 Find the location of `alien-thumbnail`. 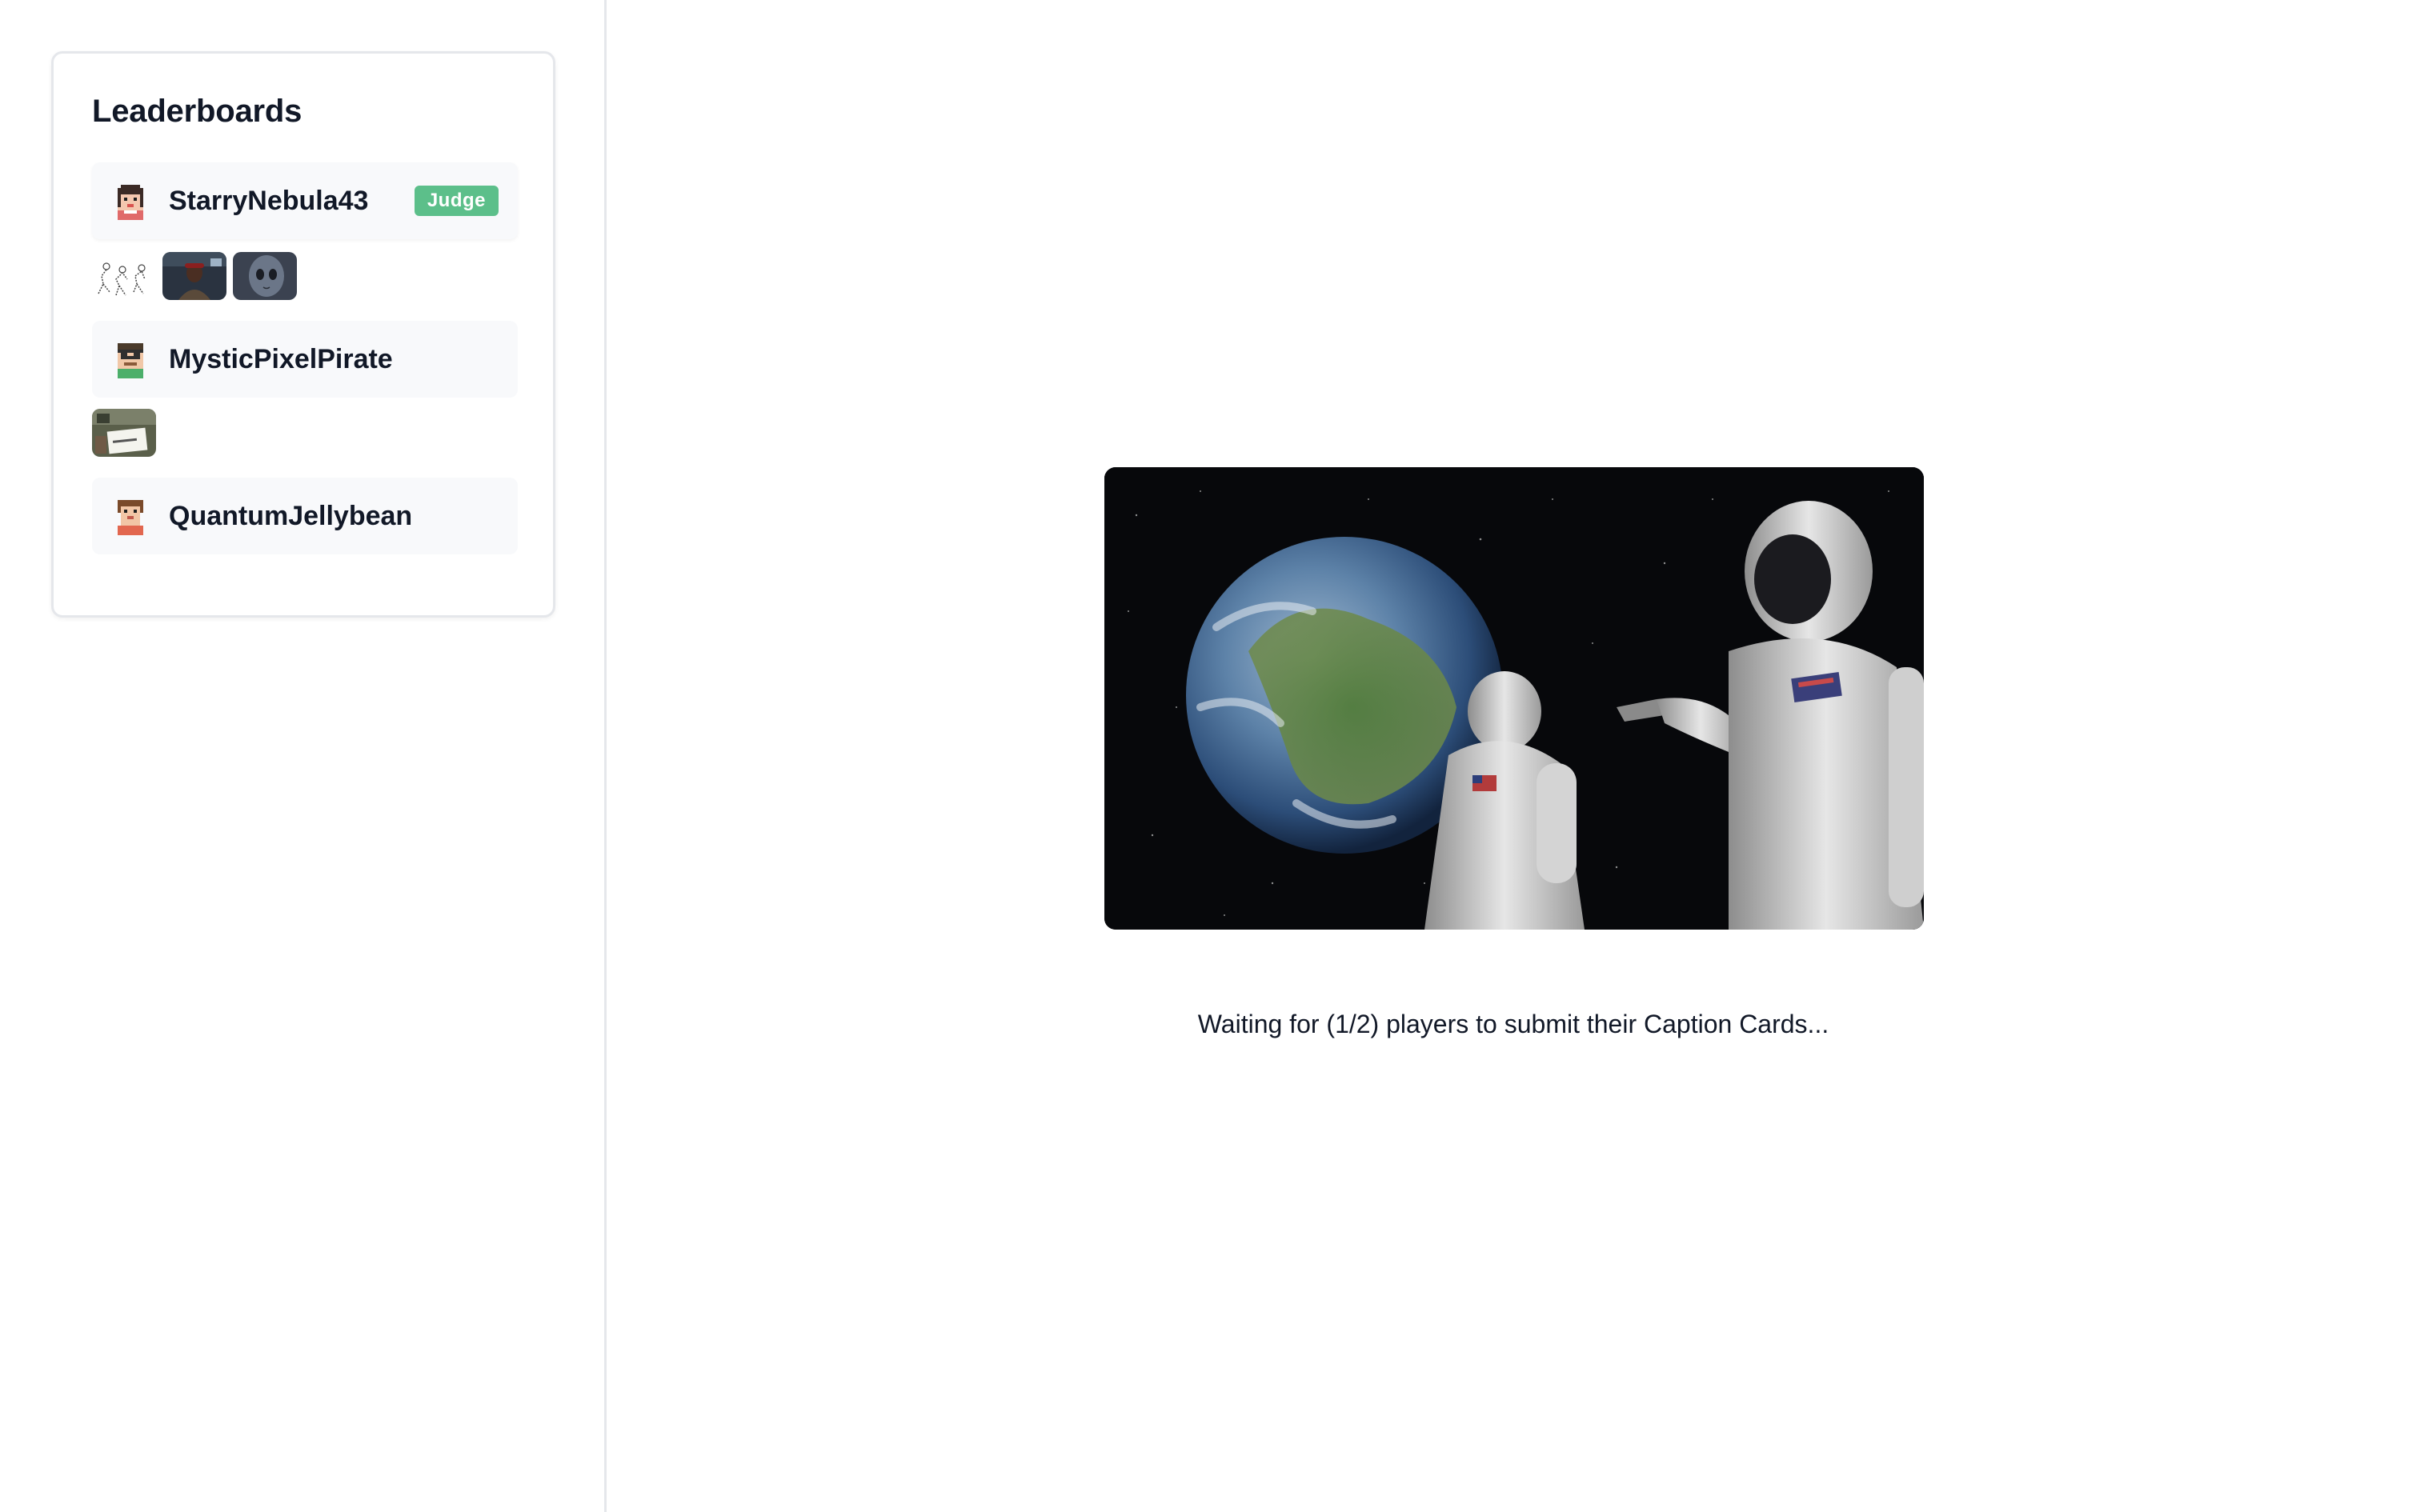

alien-thumbnail is located at coordinates (265, 276).